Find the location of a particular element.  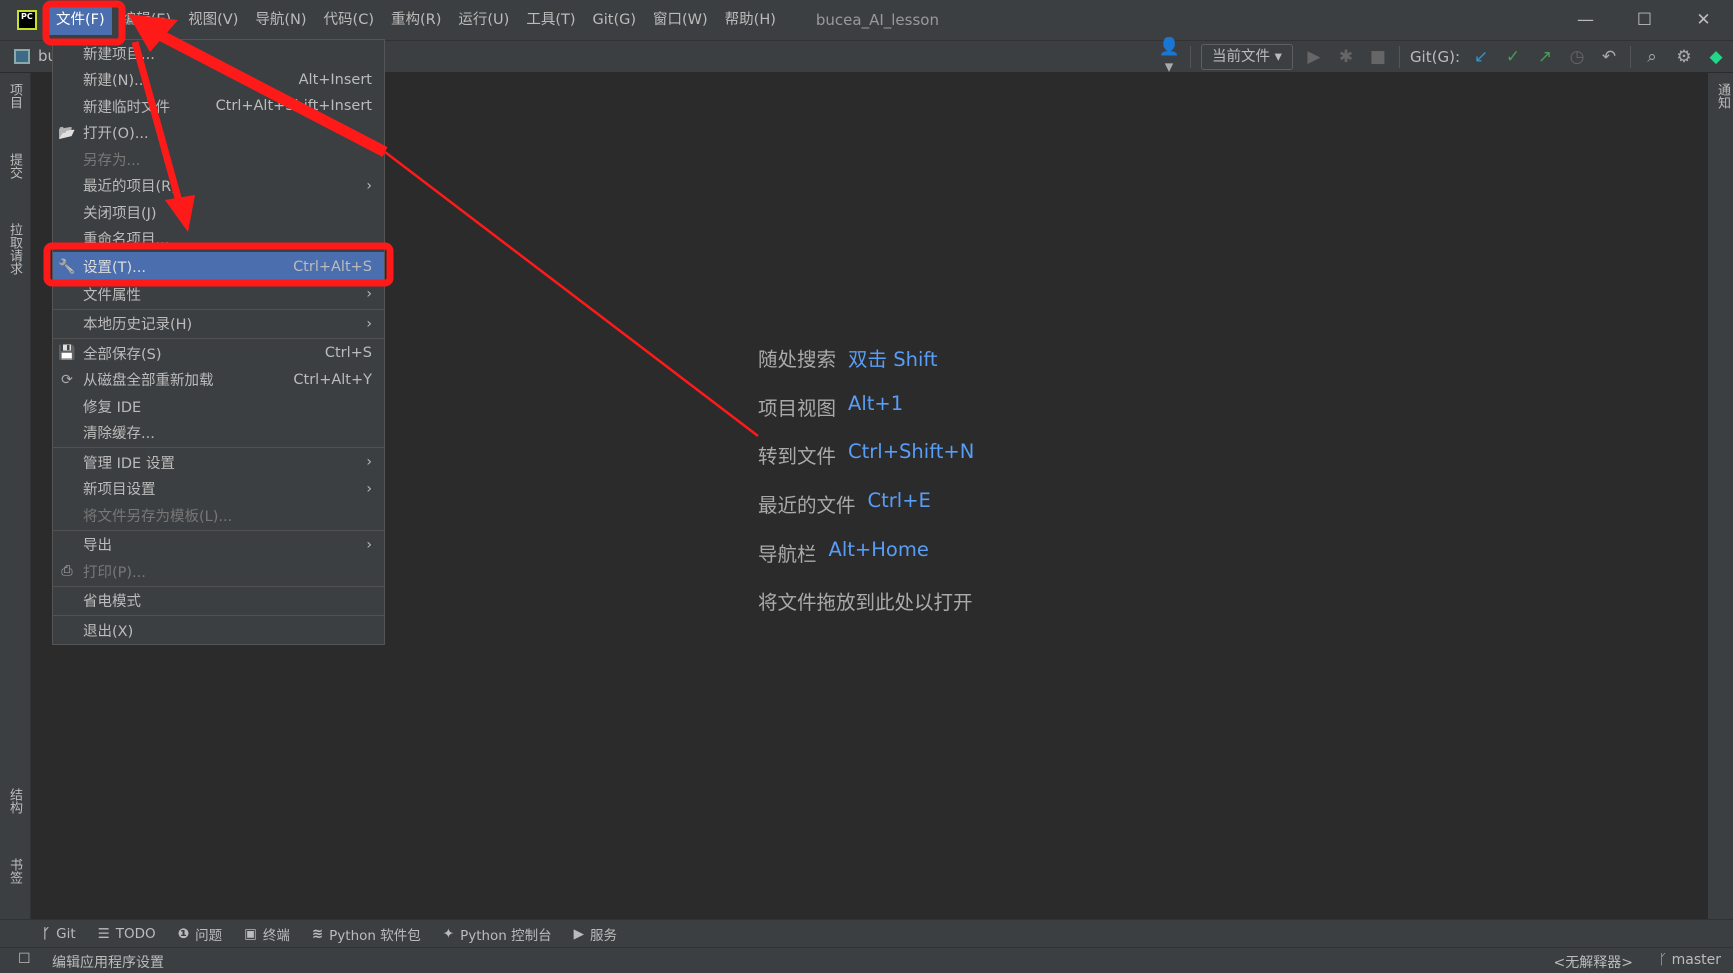

services-icon: ▶ is located at coordinates (579, 933).